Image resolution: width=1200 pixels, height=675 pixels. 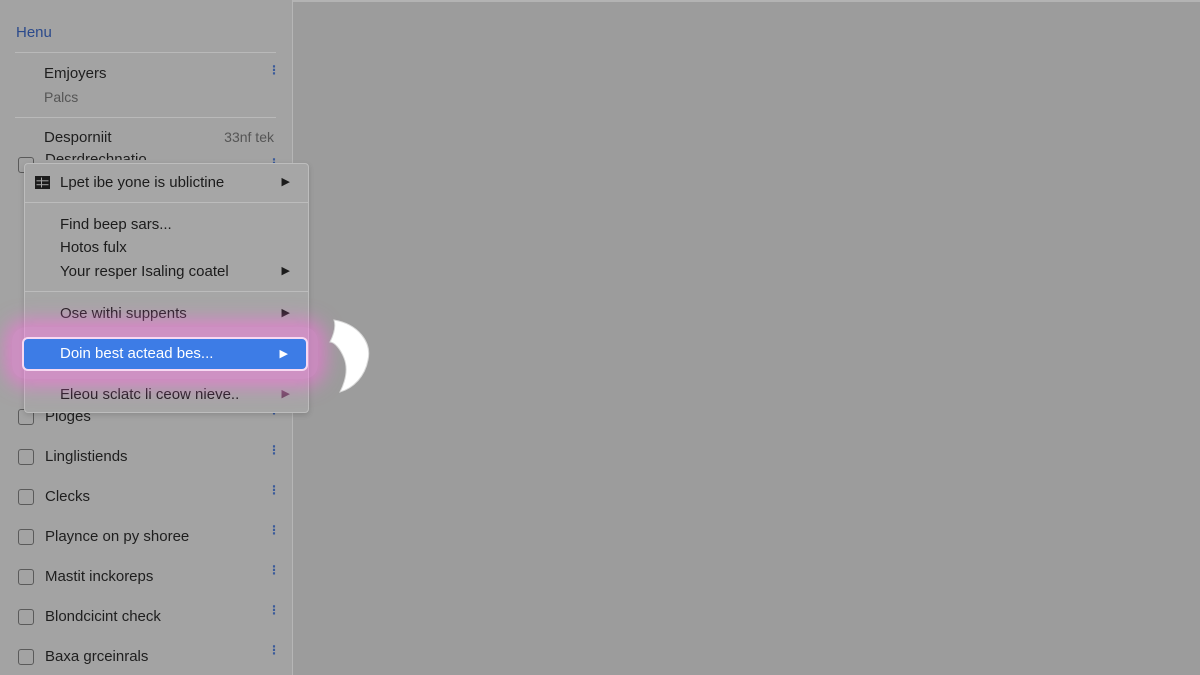 What do you see at coordinates (103, 616) in the screenshot?
I see `list-item-label: Blondcicint check` at bounding box center [103, 616].